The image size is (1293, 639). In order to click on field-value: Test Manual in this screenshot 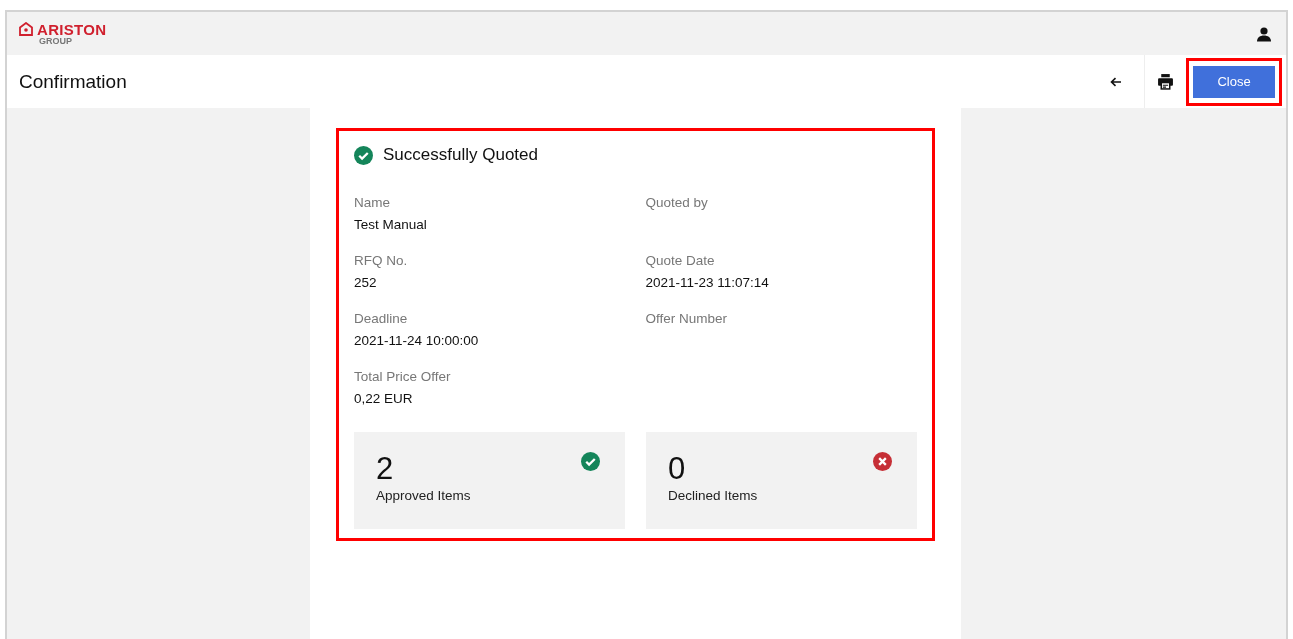, I will do `click(391, 224)`.